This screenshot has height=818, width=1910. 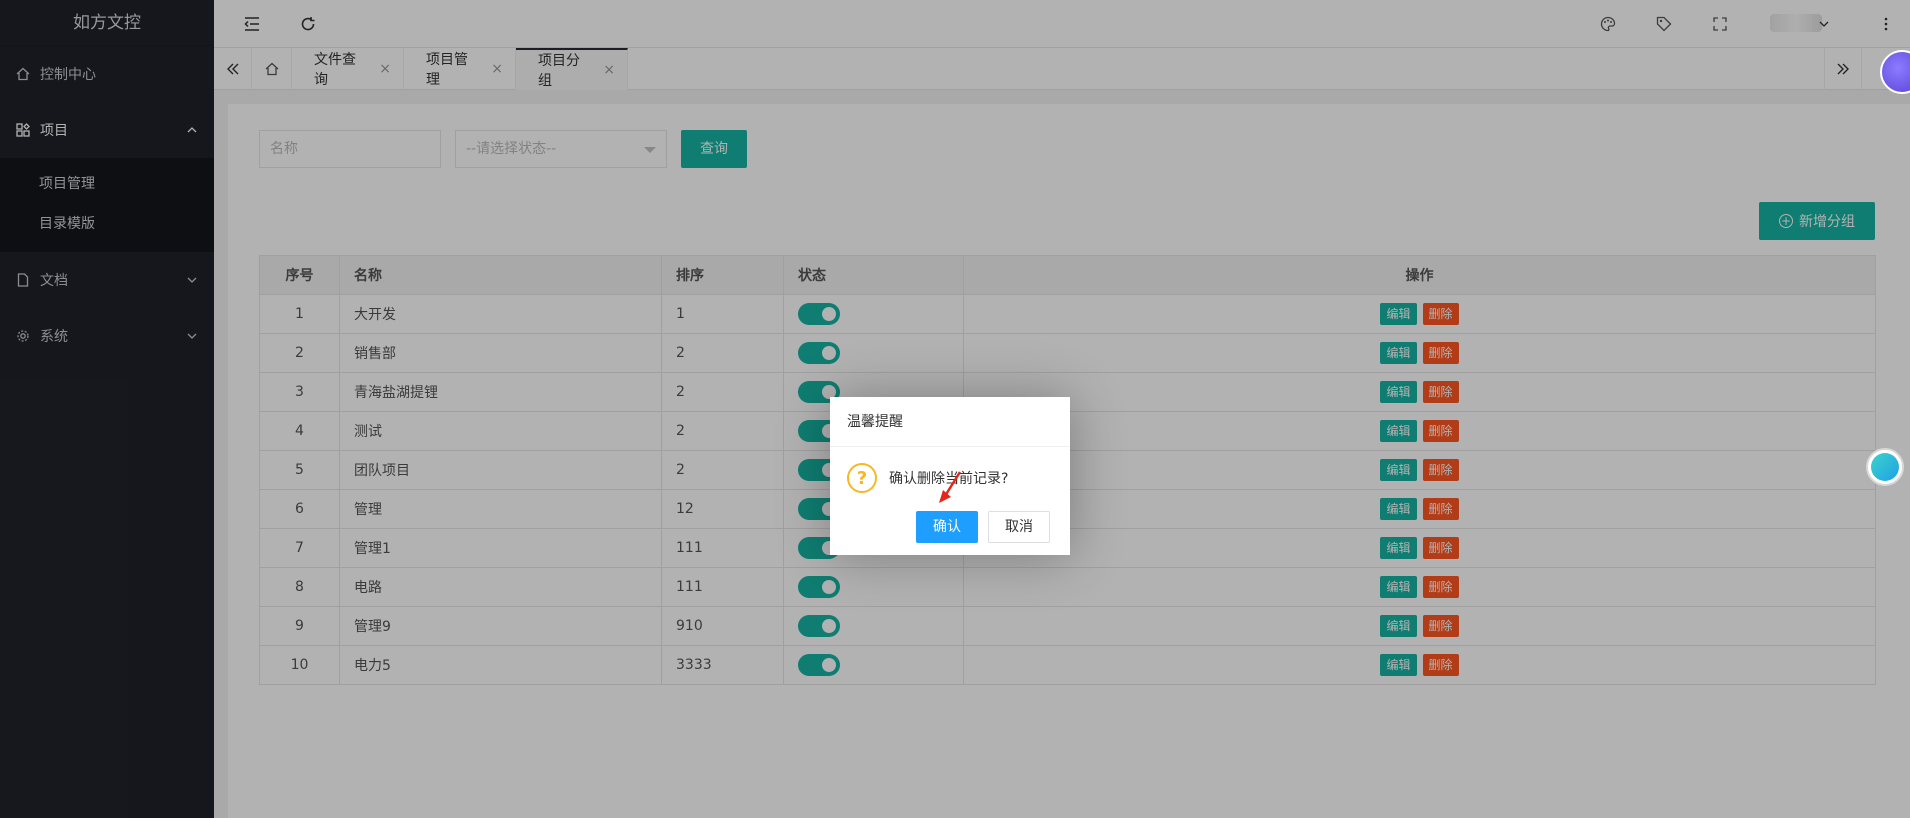 I want to click on pointer-arrow-icon, so click(x=950, y=487).